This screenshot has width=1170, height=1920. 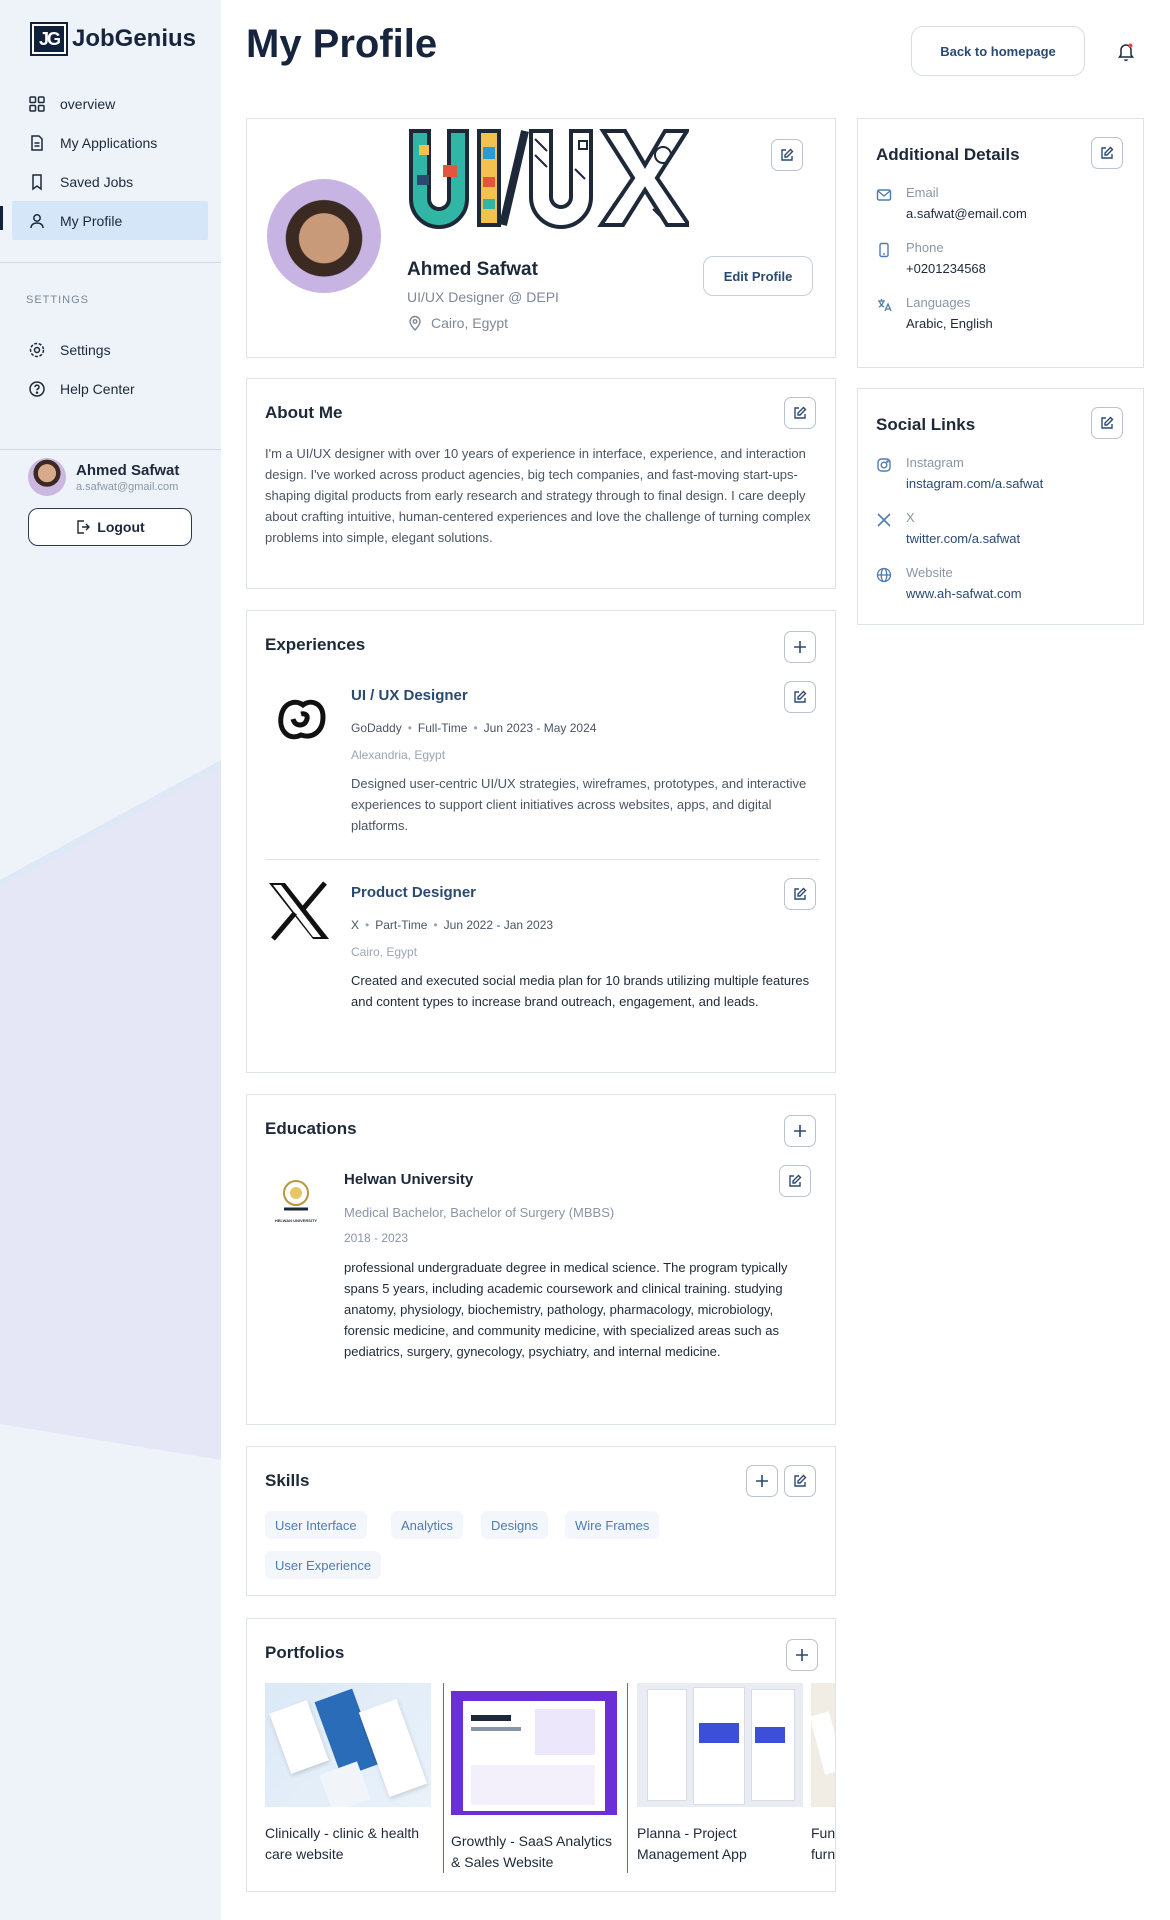 I want to click on add-skill-button, so click(x=762, y=1481).